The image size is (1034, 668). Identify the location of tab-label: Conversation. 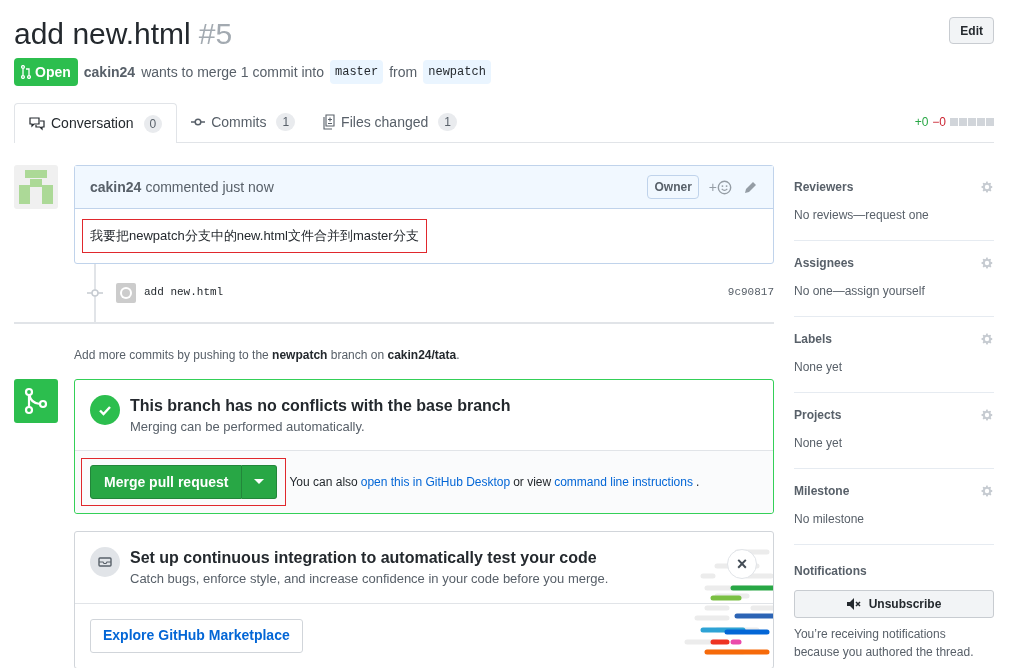
(92, 123).